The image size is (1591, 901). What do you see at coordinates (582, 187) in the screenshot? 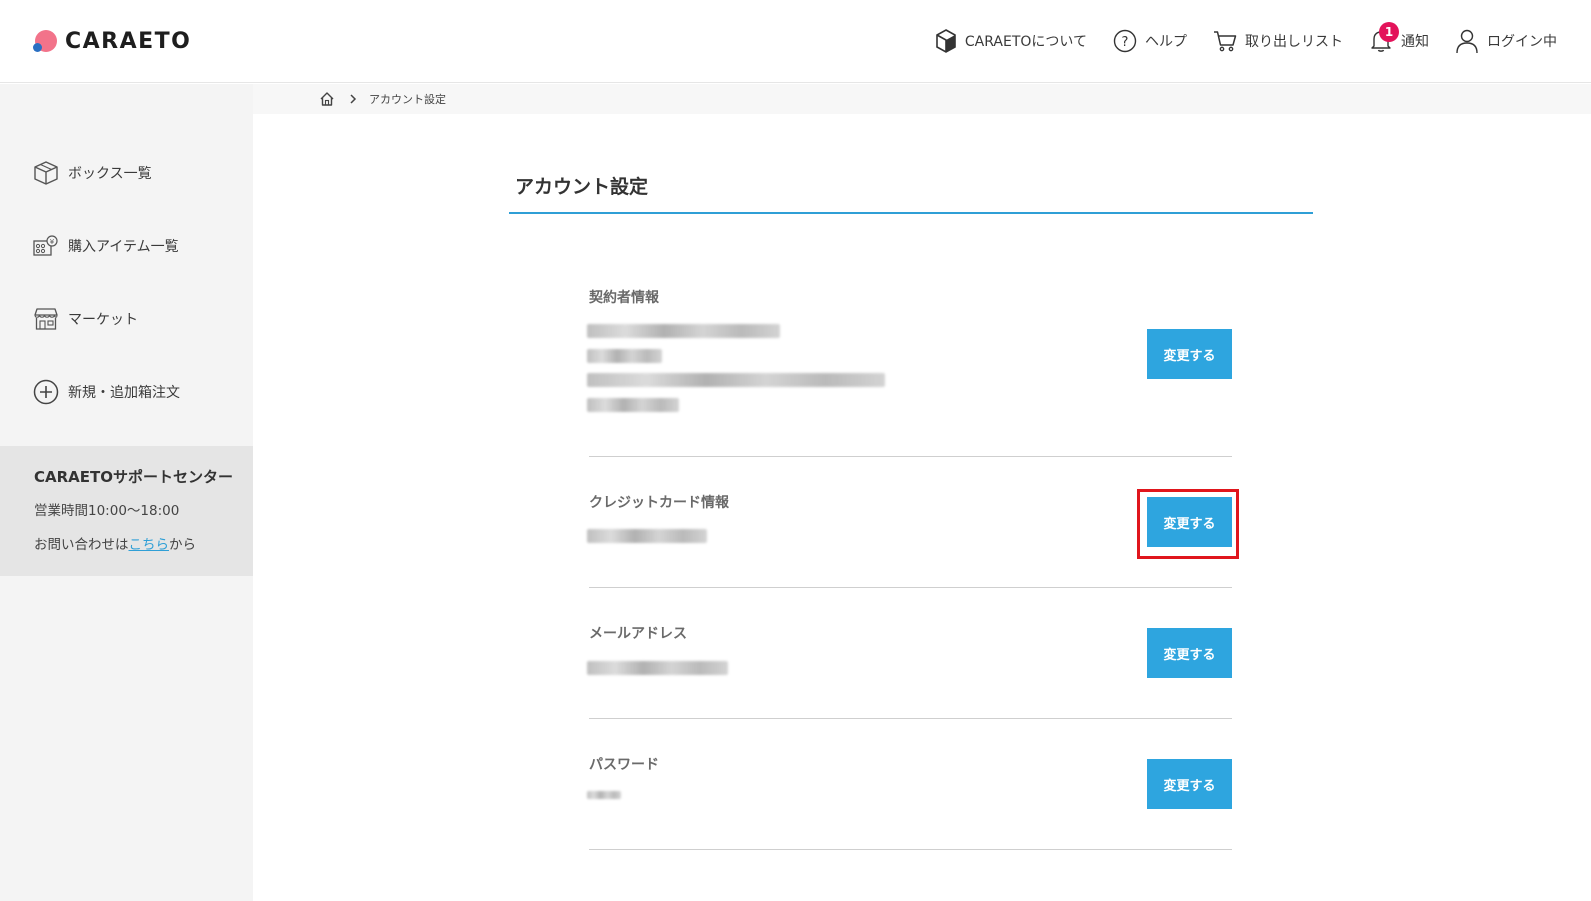
I see `page-title: アカウント設定` at bounding box center [582, 187].